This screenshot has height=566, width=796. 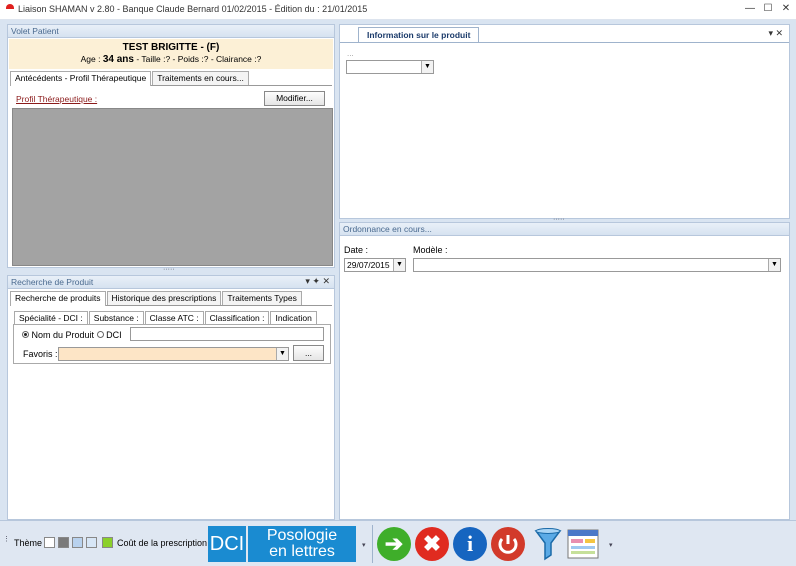 I want to click on window-list-icon, so click(x=583, y=544).